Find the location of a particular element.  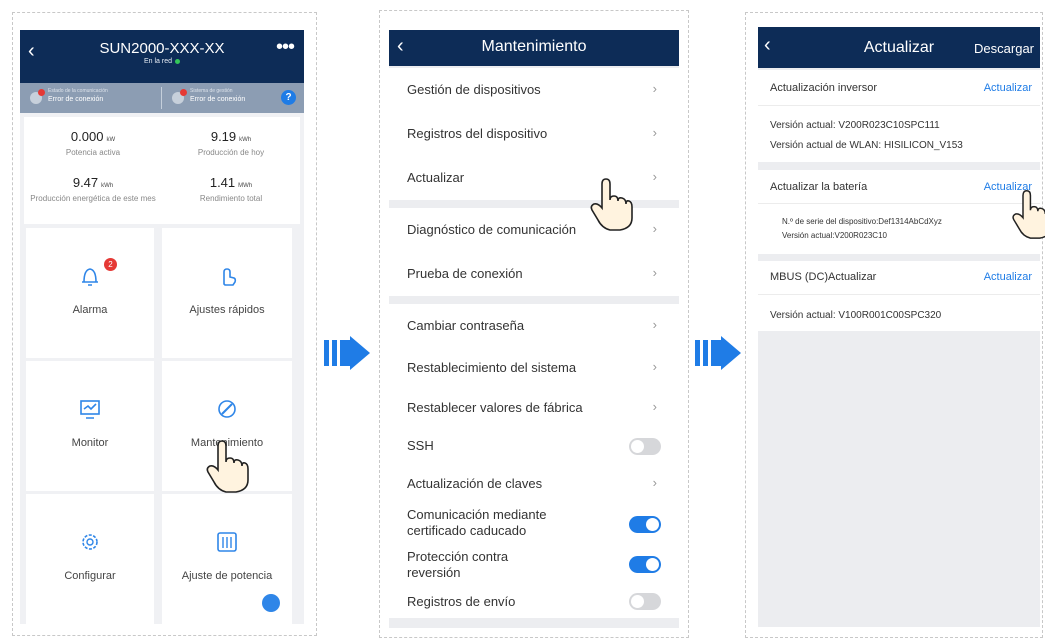

bell-icon is located at coordinates (90, 277).